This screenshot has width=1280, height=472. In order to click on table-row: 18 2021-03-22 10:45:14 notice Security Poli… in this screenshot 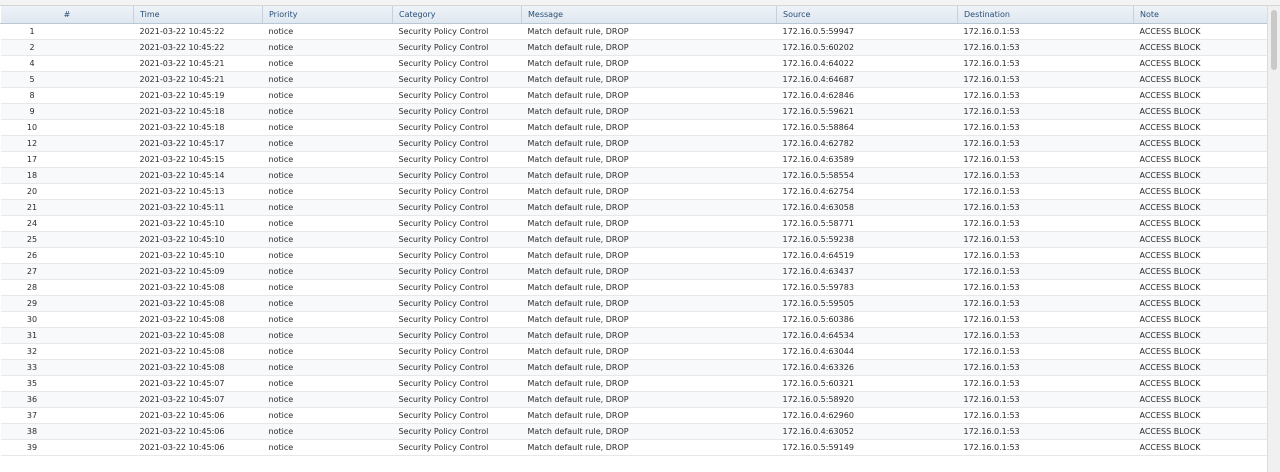, I will do `click(634, 175)`.